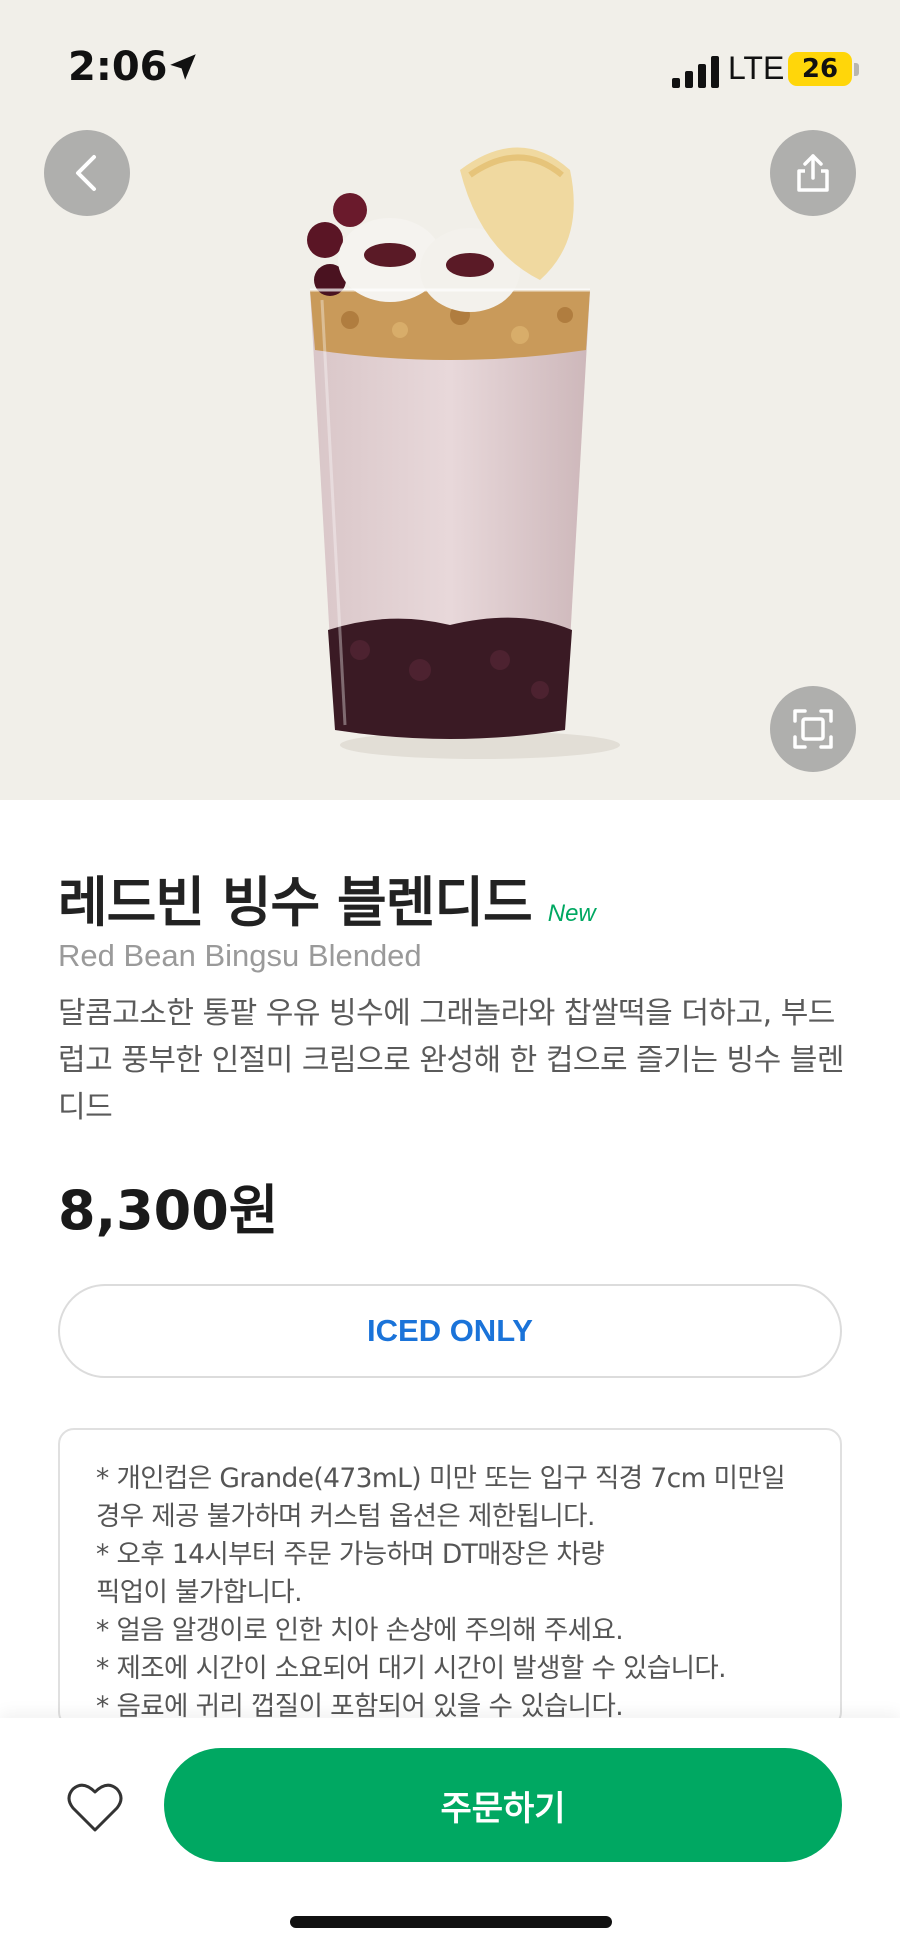 This screenshot has width=900, height=1949. What do you see at coordinates (411, 1668) in the screenshot?
I see `notice-line: * 제조에 시간이 소요되어 대기 시간이 발생할 수 있습니다.` at bounding box center [411, 1668].